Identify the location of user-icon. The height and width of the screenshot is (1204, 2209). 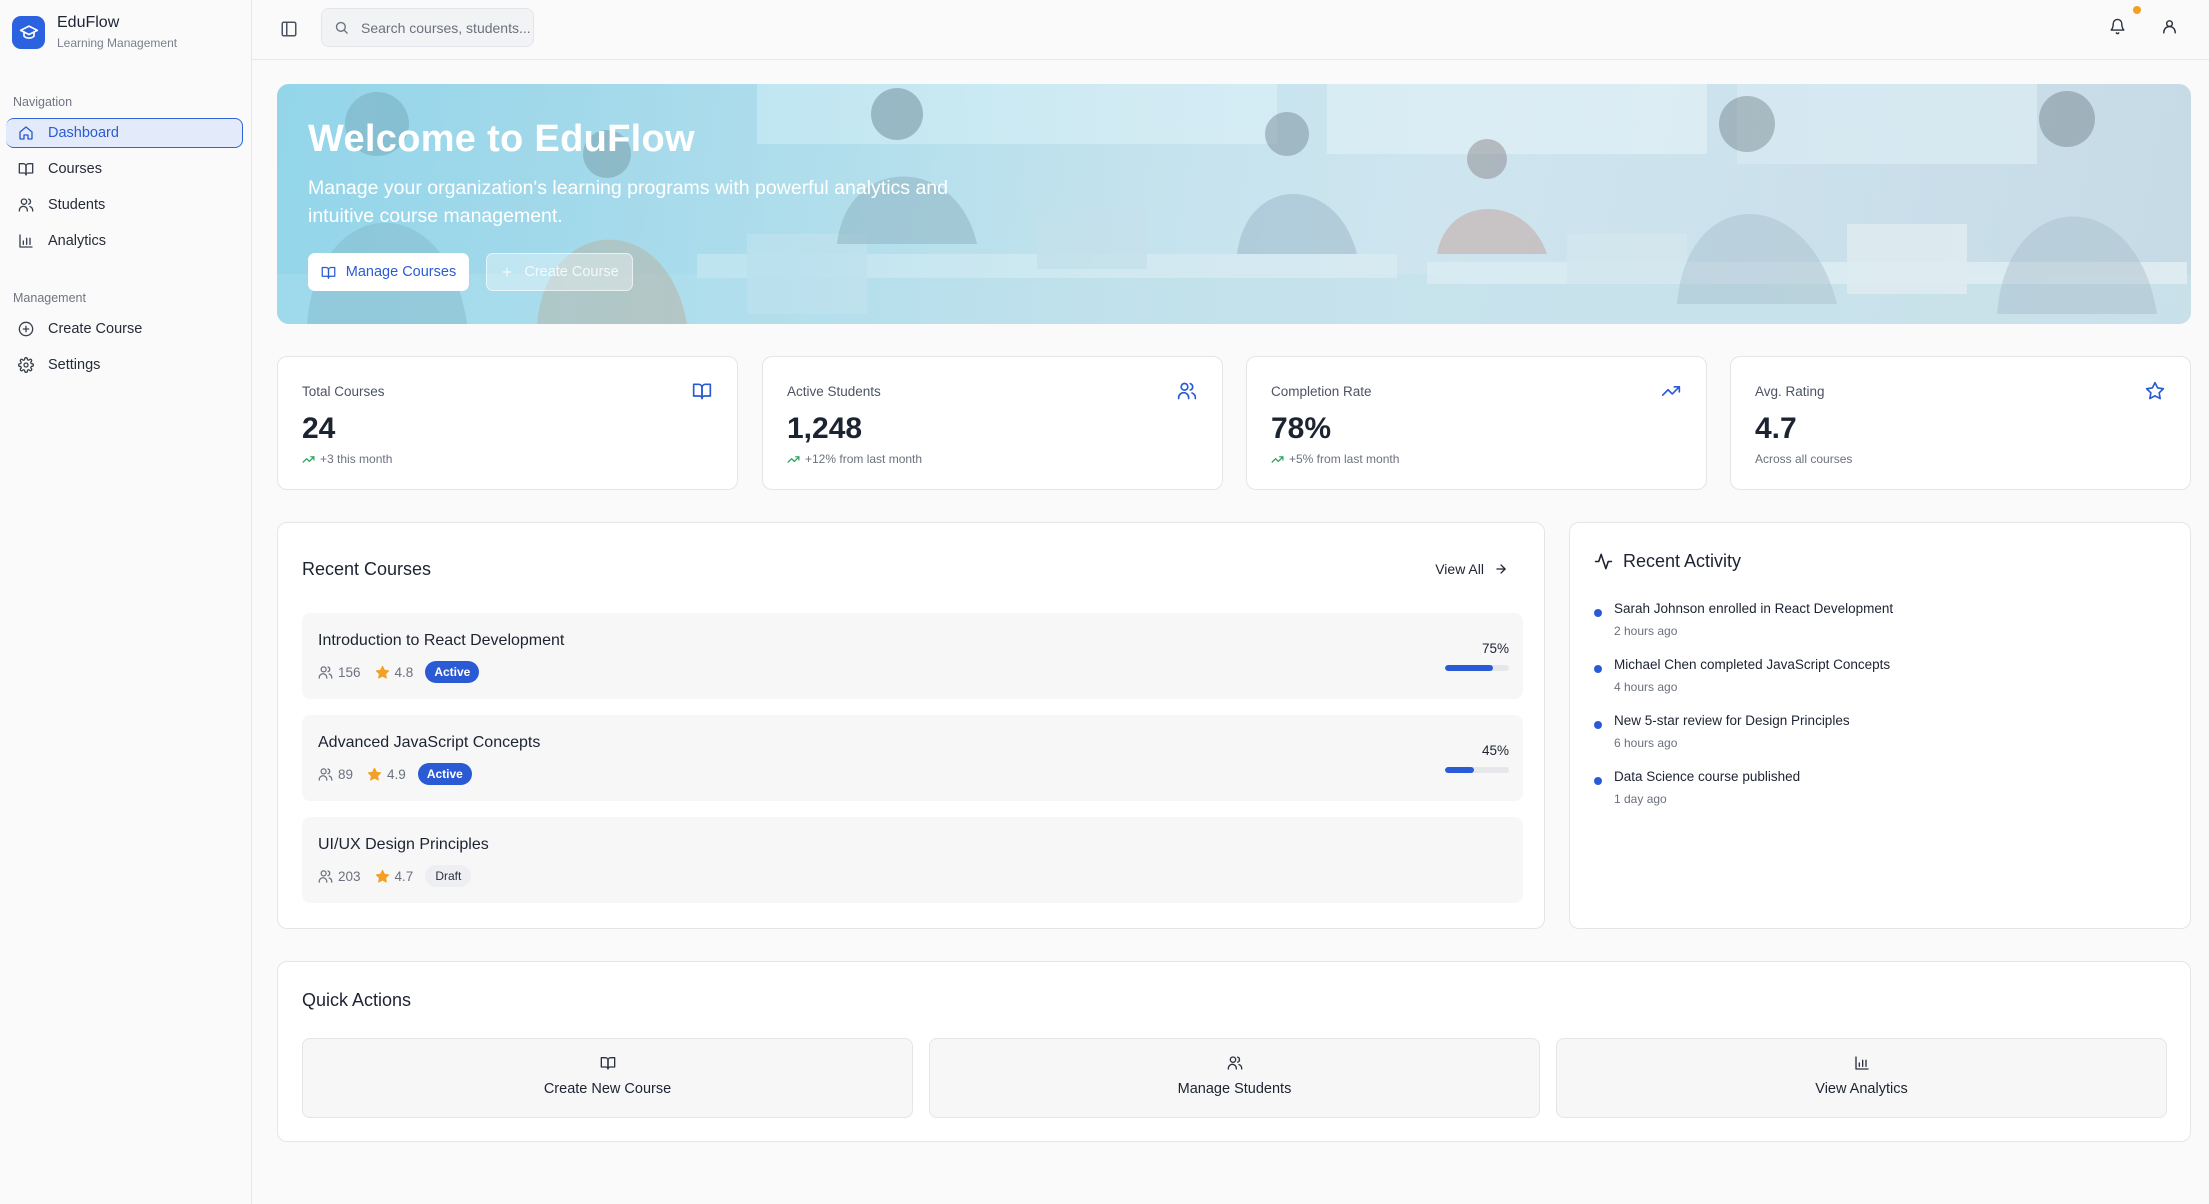
(2171, 28).